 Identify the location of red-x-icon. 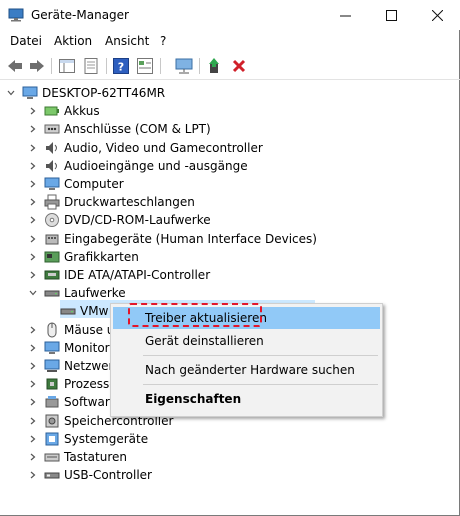
(239, 66).